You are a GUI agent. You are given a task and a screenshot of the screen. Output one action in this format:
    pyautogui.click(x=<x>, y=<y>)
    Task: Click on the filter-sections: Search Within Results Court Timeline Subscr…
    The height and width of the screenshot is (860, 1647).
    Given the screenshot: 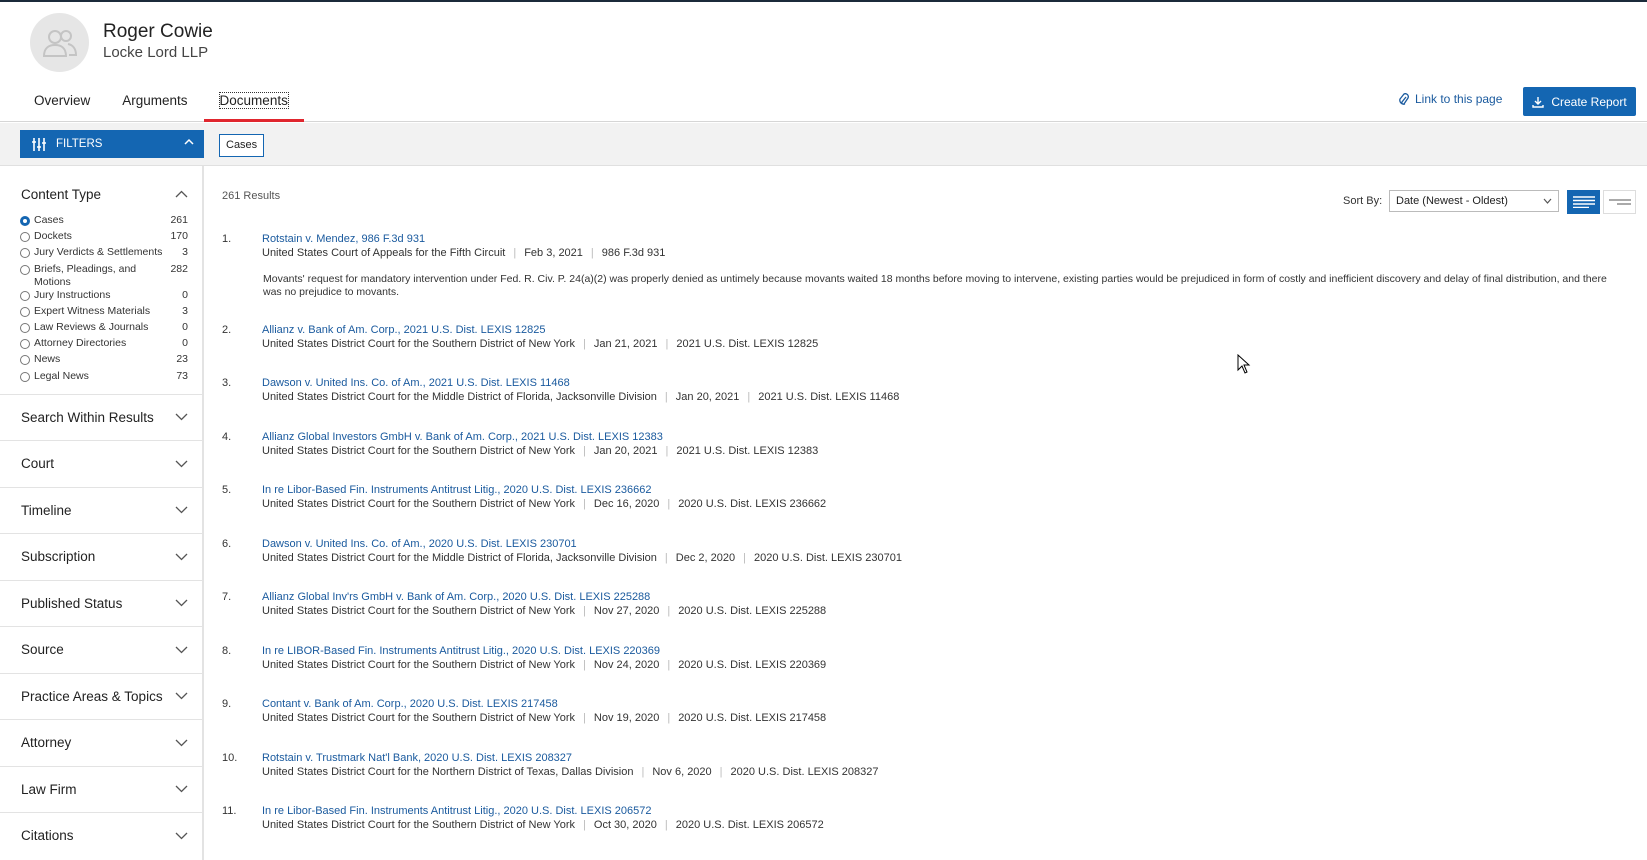 What is the action you would take?
    pyautogui.click(x=101, y=626)
    